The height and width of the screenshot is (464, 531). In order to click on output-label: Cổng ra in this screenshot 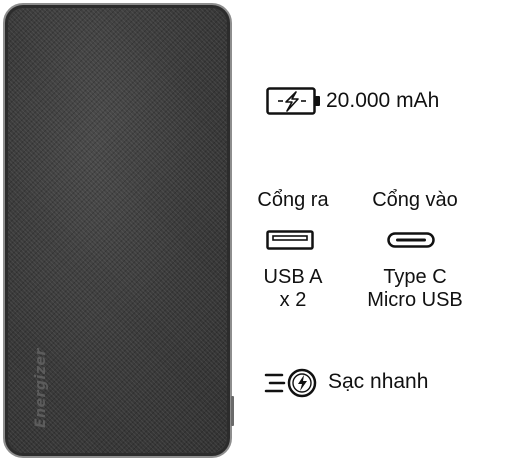, I will do `click(293, 200)`.